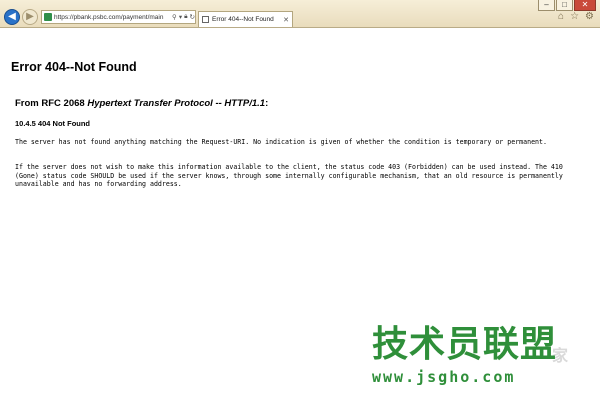 The height and width of the screenshot is (395, 600). I want to click on tab-close-icon: ✕, so click(286, 20).